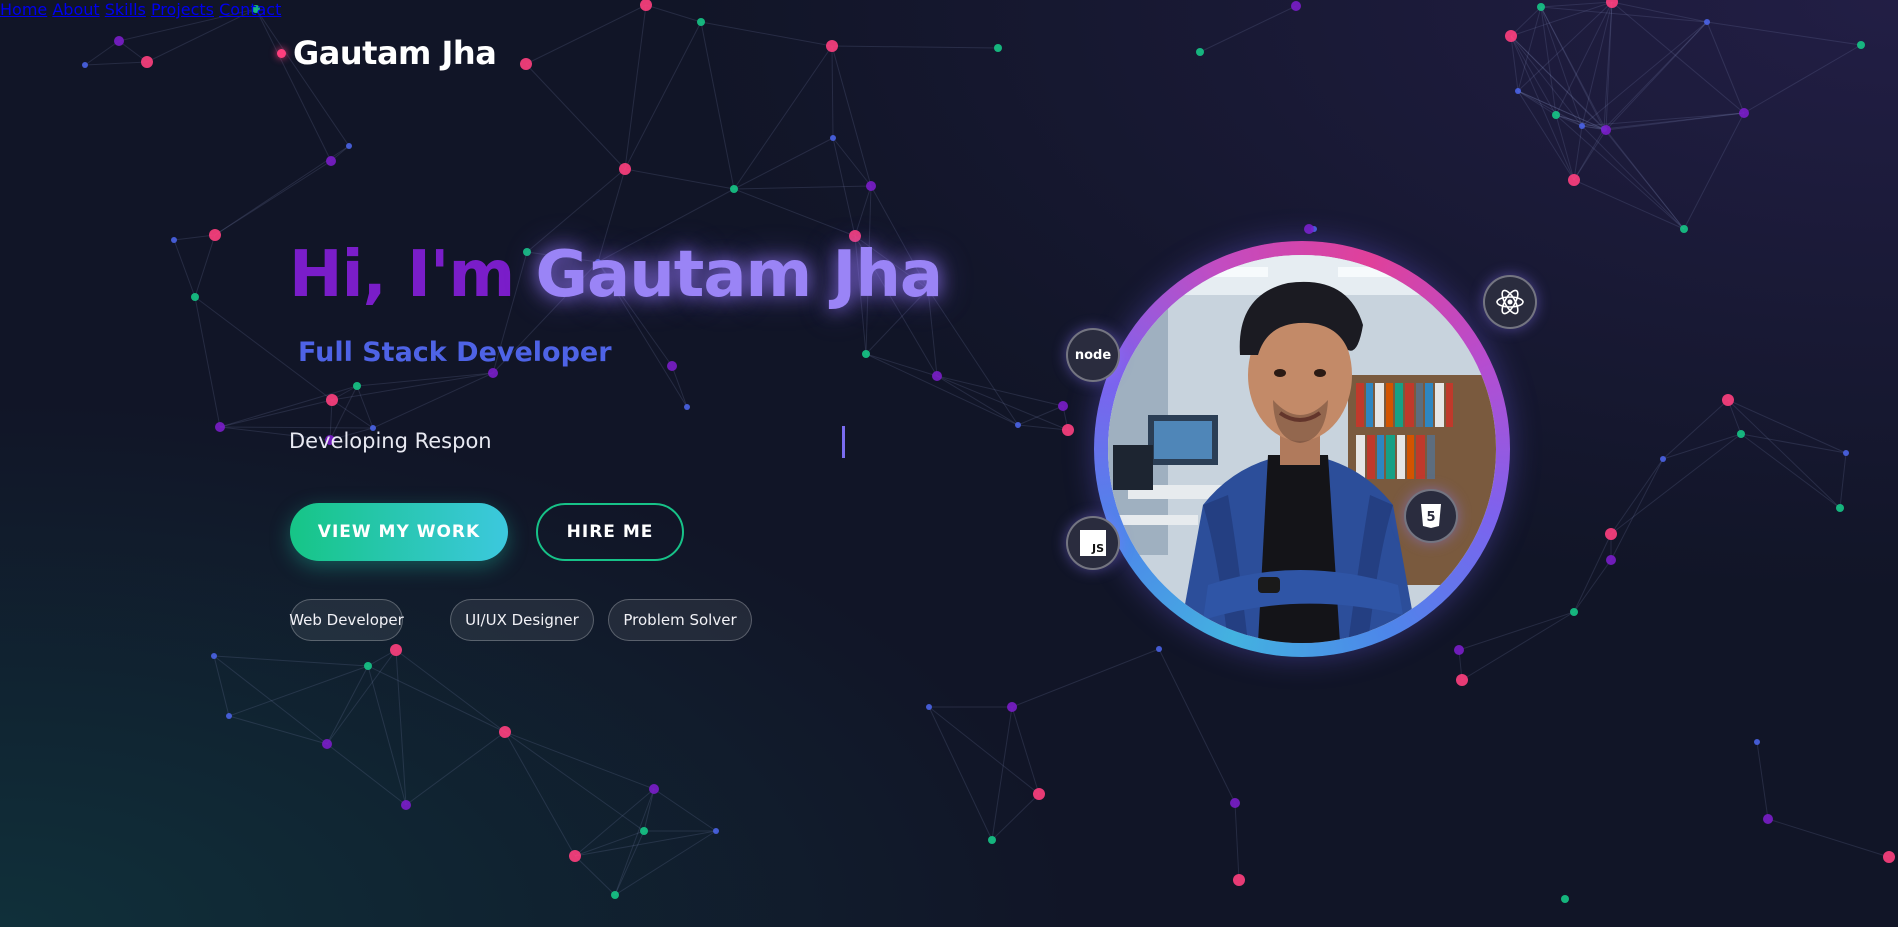  Describe the element at coordinates (250, 9) in the screenshot. I see `nav-link-contact: Contact` at that location.